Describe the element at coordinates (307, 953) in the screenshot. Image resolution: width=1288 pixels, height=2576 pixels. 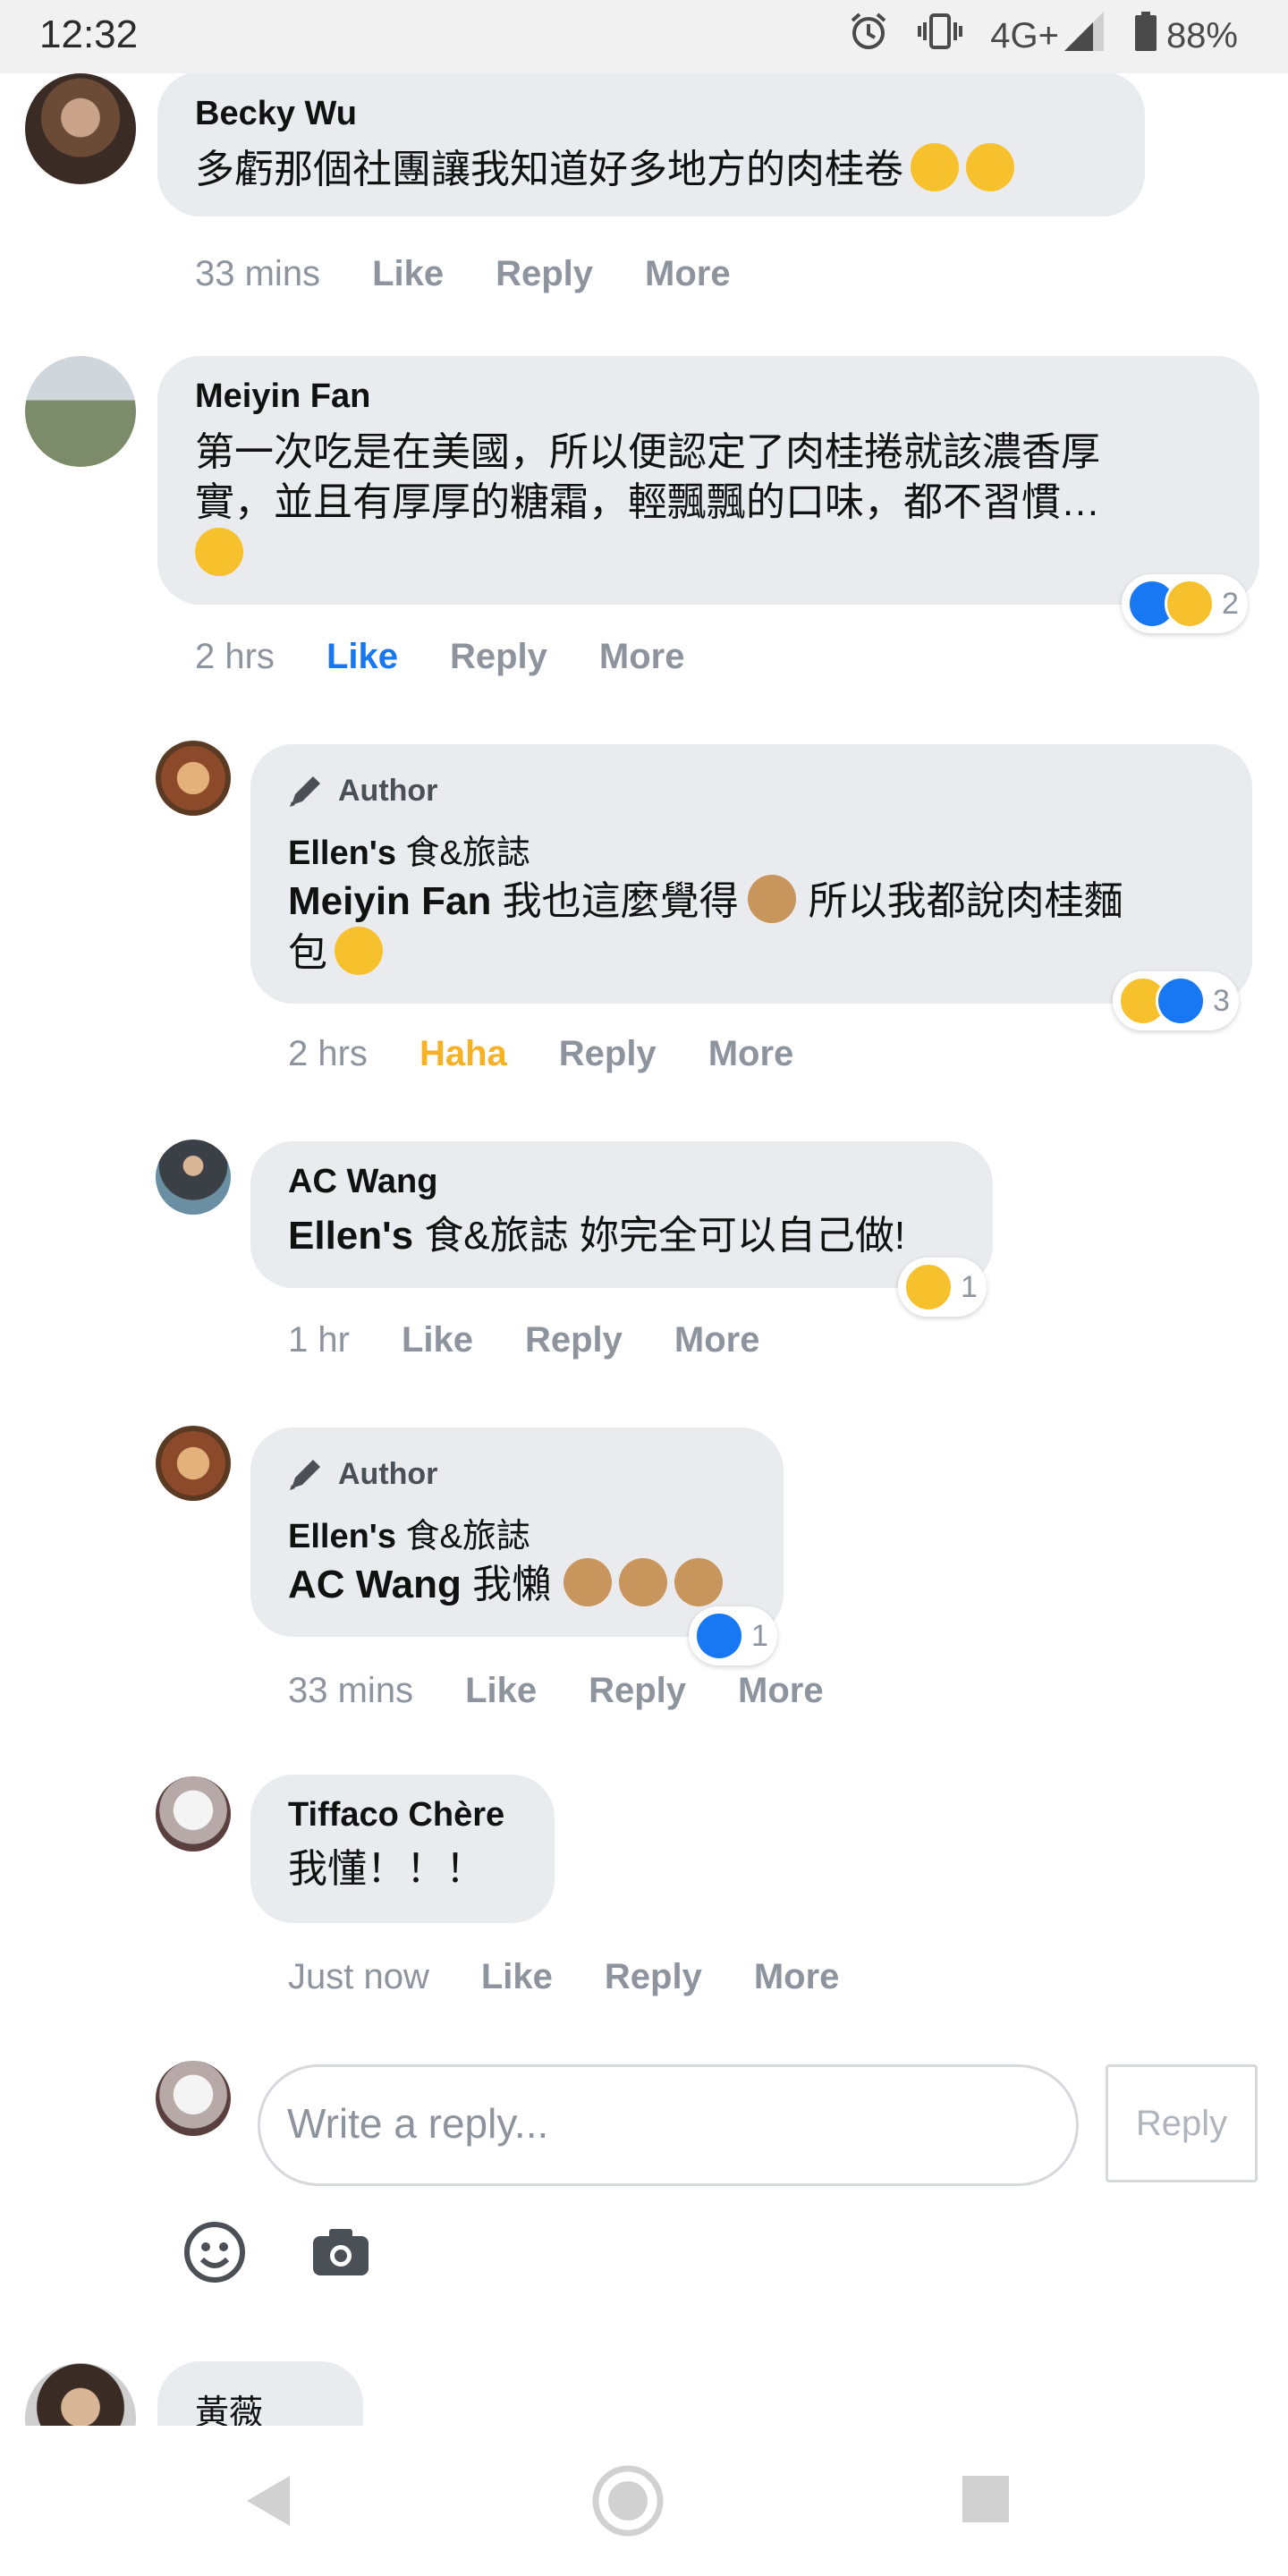
I see `comment-text-body: 包` at that location.